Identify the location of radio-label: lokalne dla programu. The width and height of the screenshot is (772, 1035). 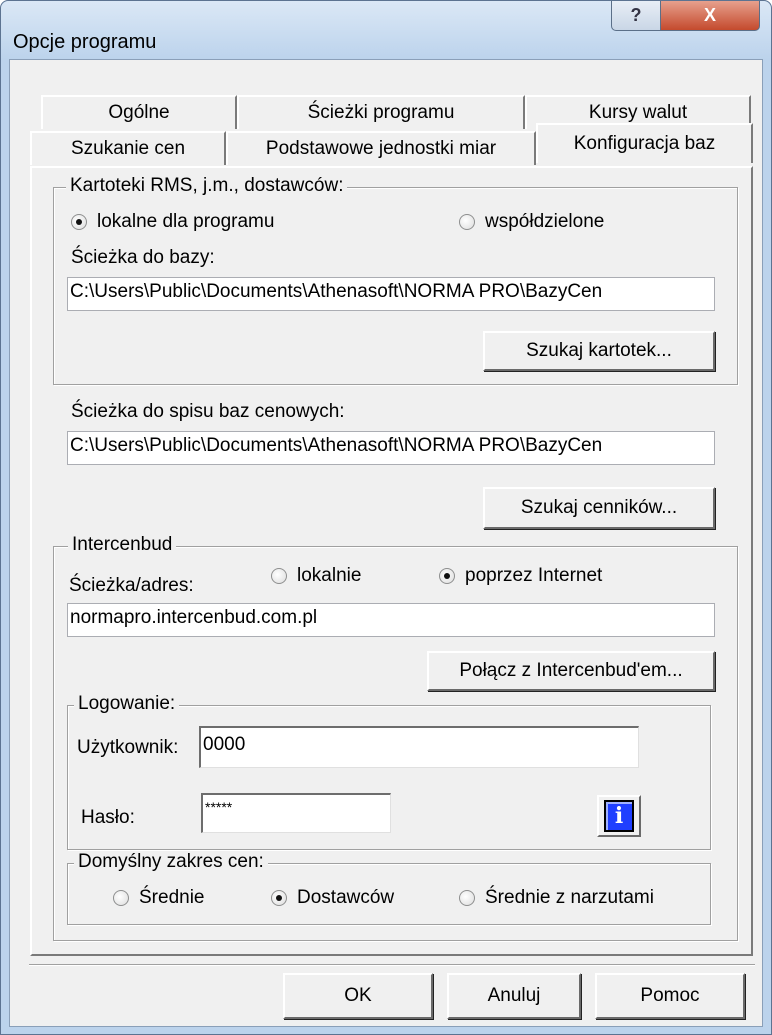
(186, 221).